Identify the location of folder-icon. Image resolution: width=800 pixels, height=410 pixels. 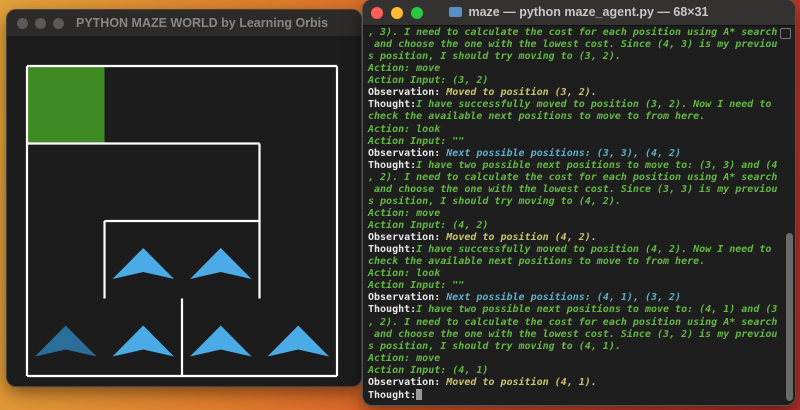
(456, 12).